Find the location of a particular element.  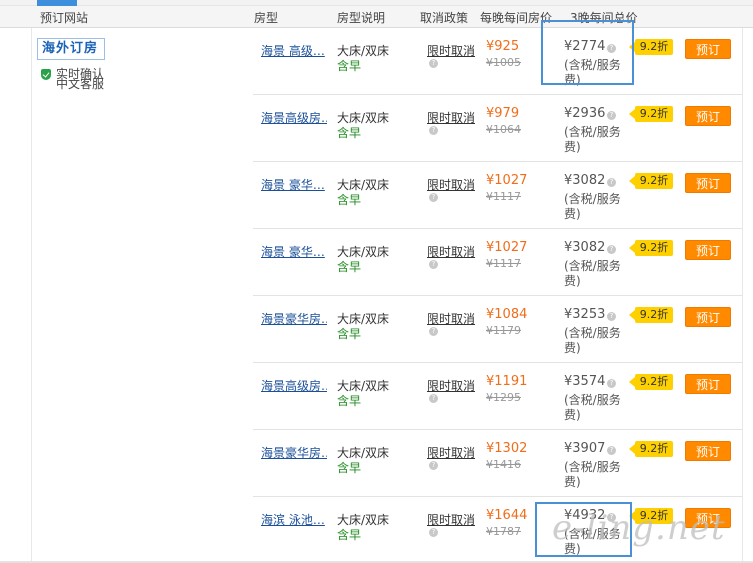

header-cancel-policy: 取消政策 is located at coordinates (444, 18).